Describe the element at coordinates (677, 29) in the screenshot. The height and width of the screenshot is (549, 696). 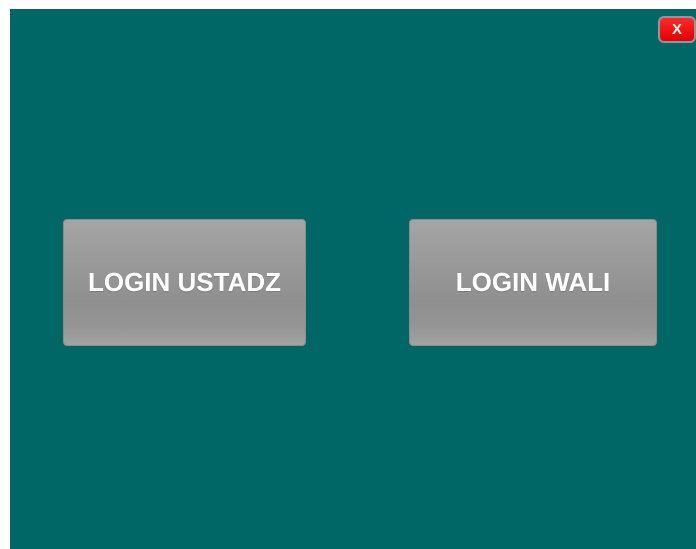
I see `close-button: X` at that location.